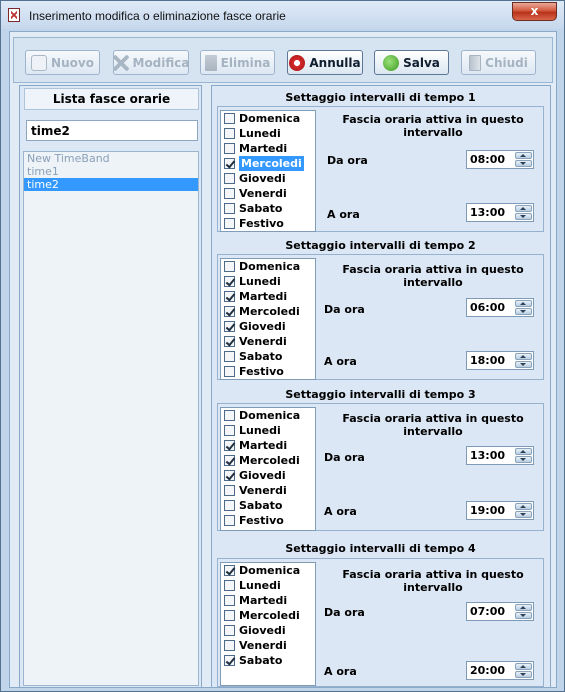 The image size is (565, 692). What do you see at coordinates (112, 130) in the screenshot?
I see `timeband-name-input` at bounding box center [112, 130].